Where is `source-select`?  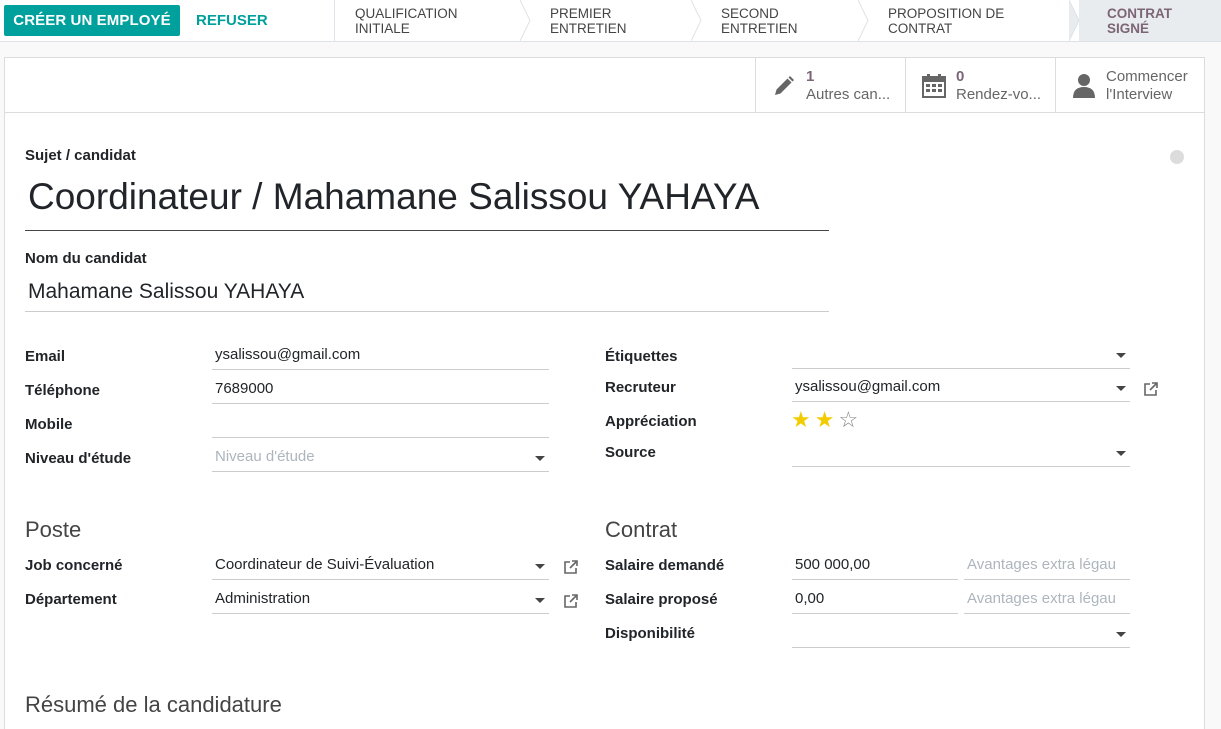
source-select is located at coordinates (961, 454).